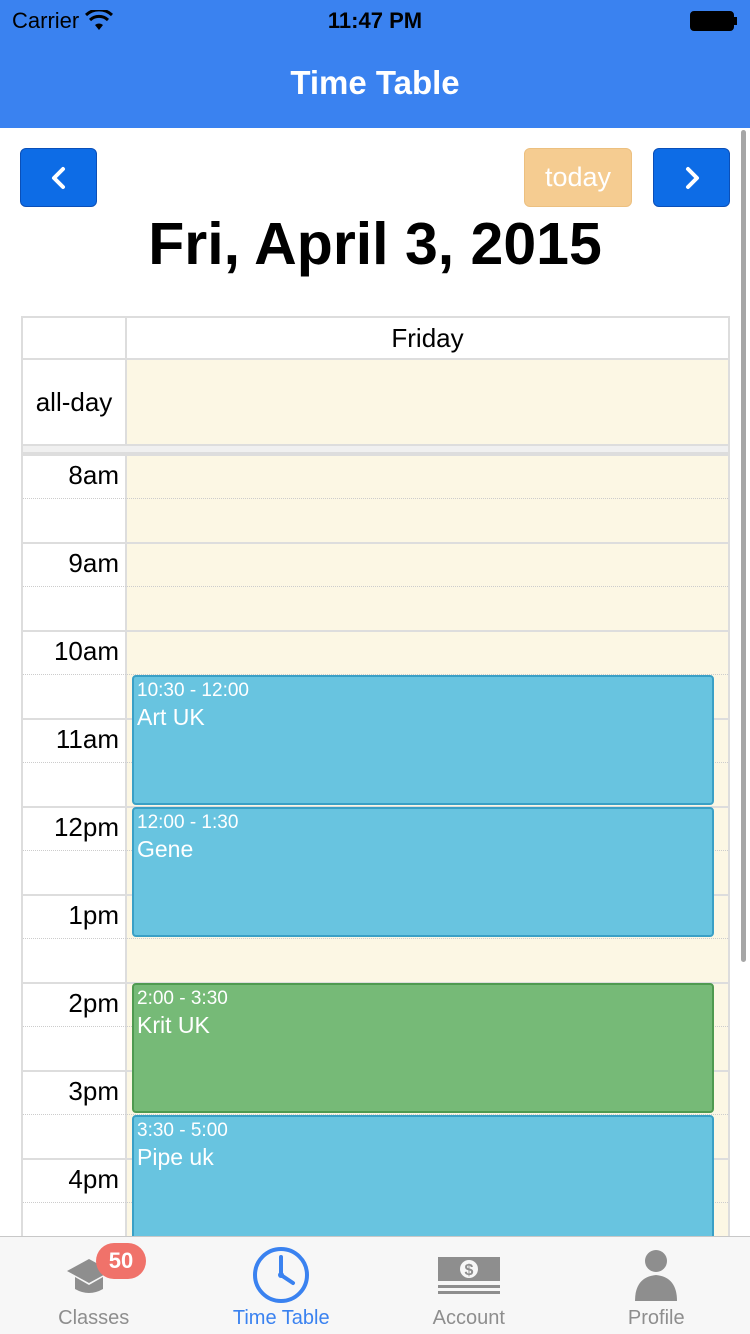 The width and height of the screenshot is (750, 1334). I want to click on date-title: Fri, April 3, 2015, so click(375, 244).